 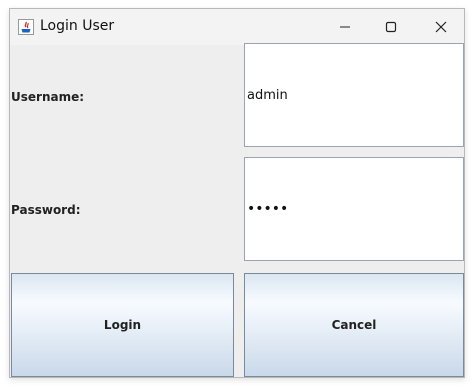 I want to click on close-icon, so click(x=441, y=27).